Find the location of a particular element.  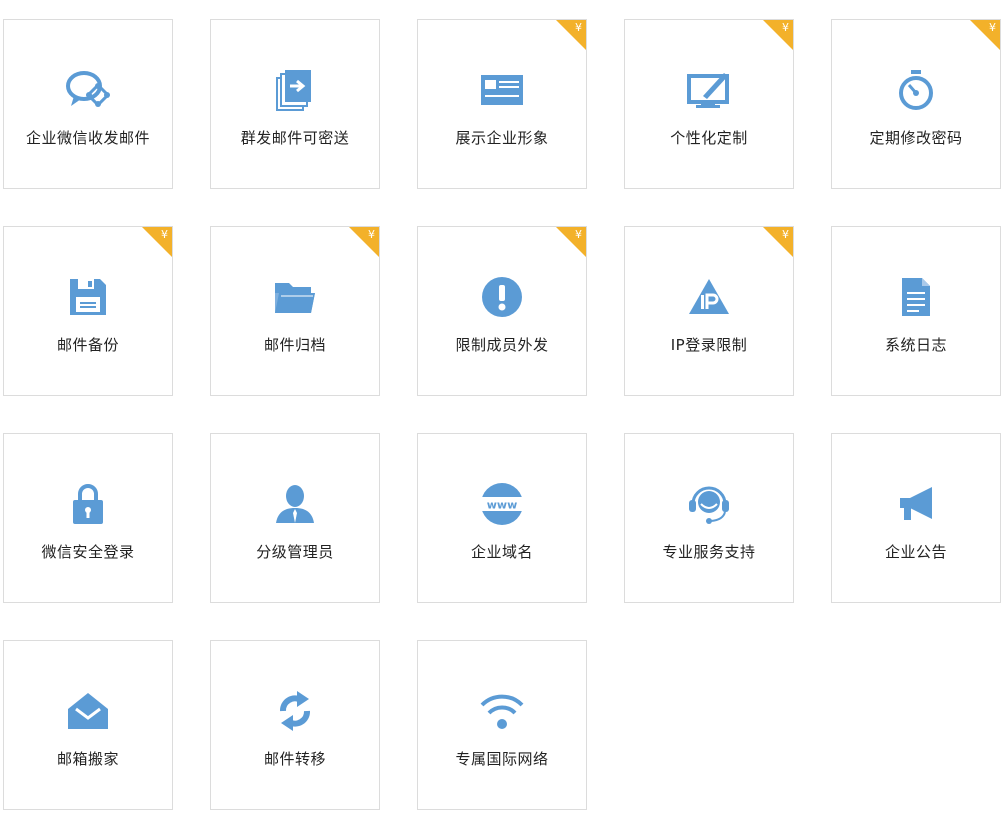

lock-icon is located at coordinates (88, 504).